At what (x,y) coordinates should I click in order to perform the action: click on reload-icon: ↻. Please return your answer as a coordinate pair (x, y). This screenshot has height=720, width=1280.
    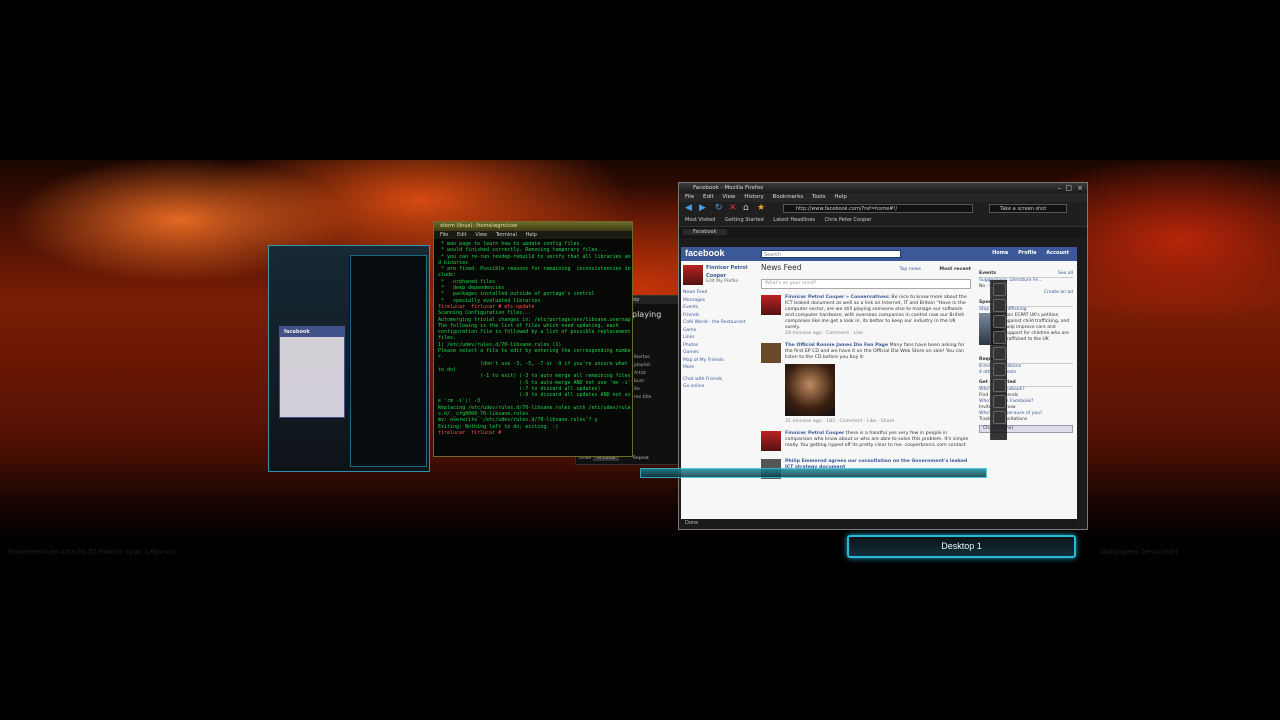
    Looking at the image, I should click on (719, 208).